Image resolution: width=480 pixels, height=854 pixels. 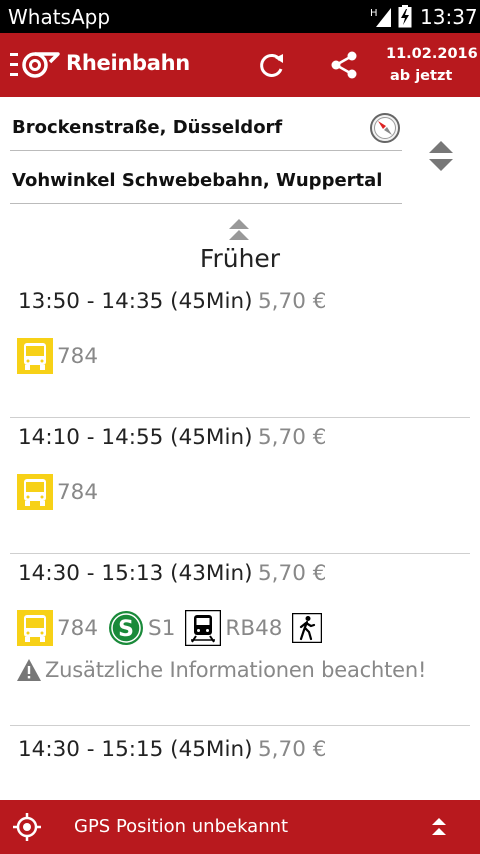 I want to click on status-app-name: WhatsApp, so click(x=59, y=17).